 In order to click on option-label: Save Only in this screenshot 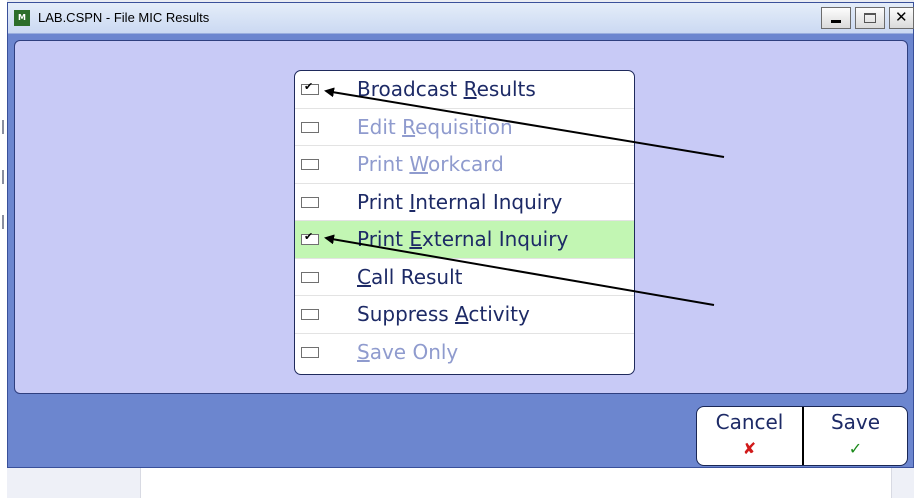, I will do `click(408, 351)`.